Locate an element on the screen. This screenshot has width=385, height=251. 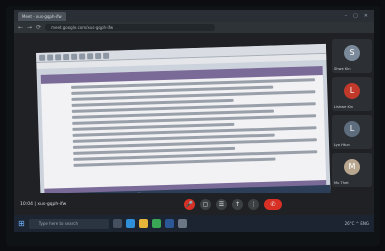
edge-icon is located at coordinates (130, 223).